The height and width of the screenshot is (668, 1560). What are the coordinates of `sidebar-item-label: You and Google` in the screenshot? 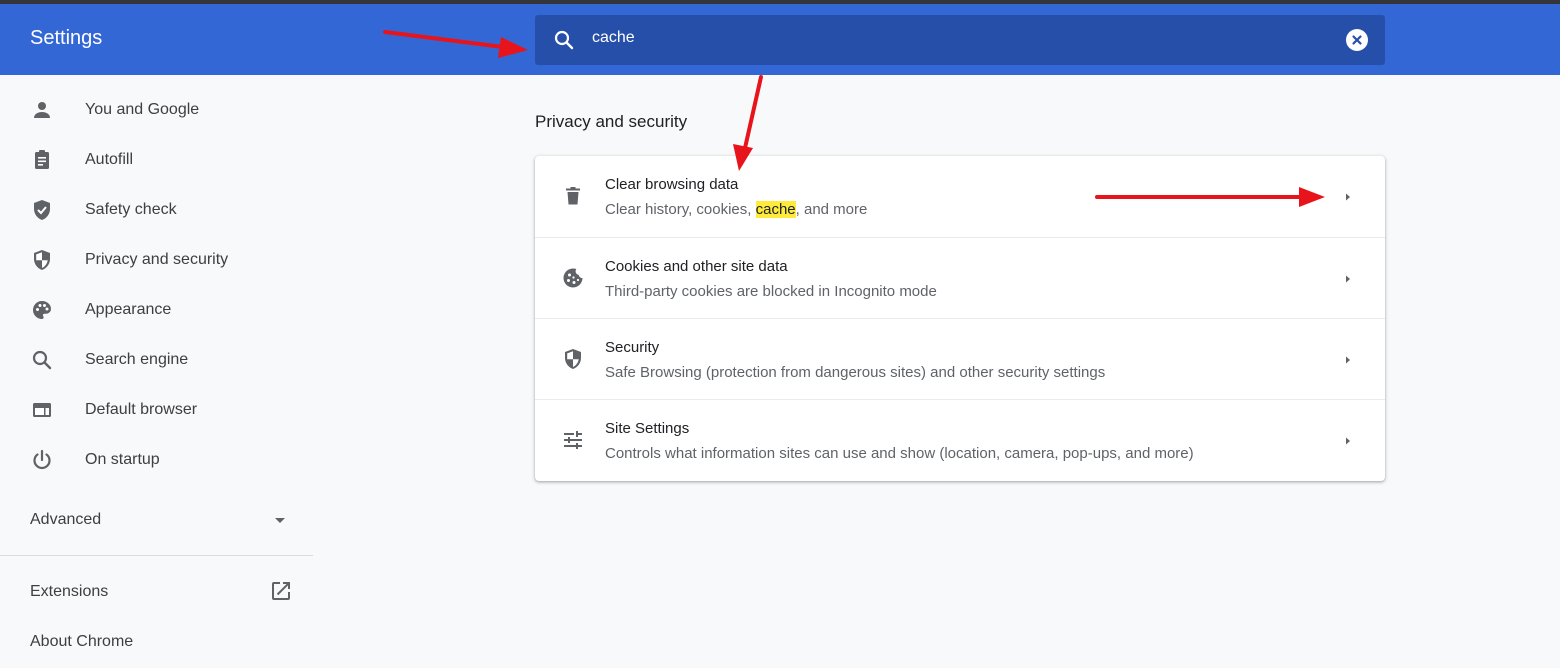 It's located at (142, 109).